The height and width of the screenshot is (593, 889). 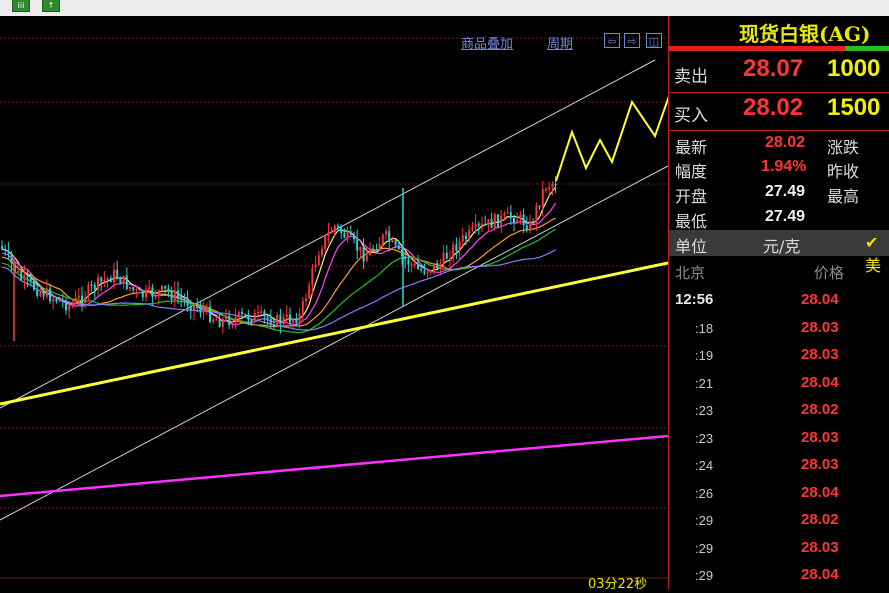 What do you see at coordinates (820, 409) in the screenshot?
I see `tick-price: 28.02` at bounding box center [820, 409].